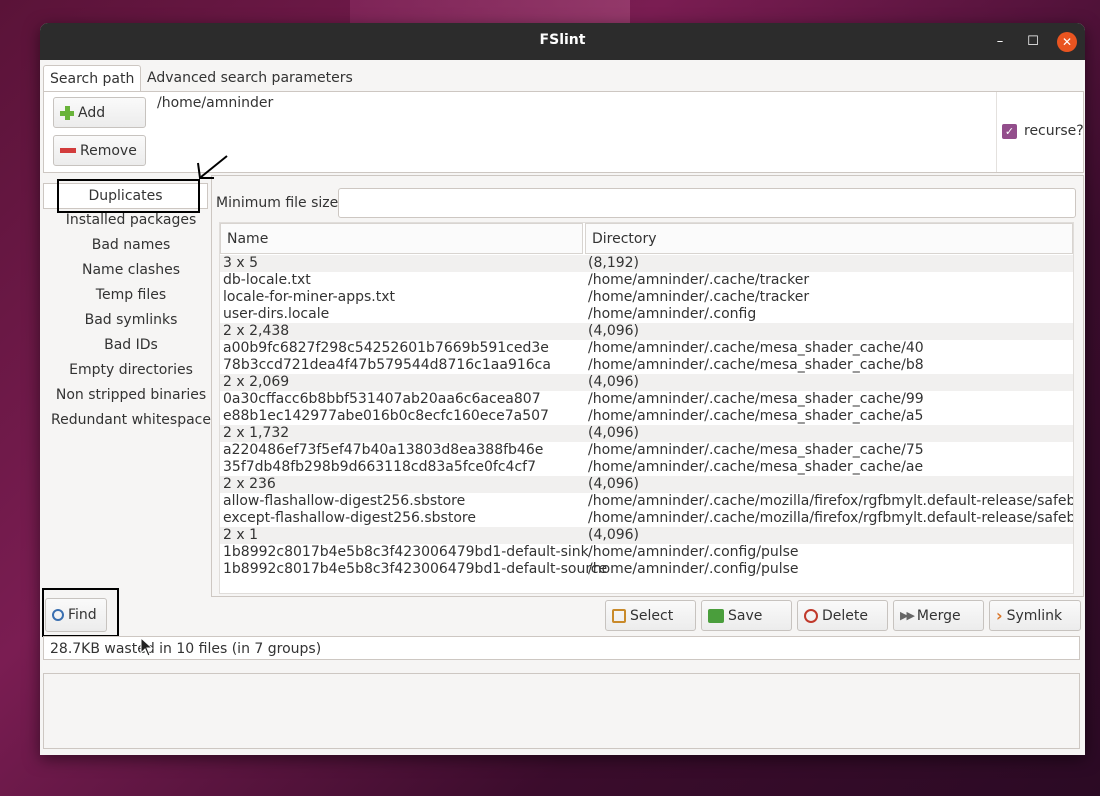 Image resolution: width=1100 pixels, height=796 pixels. What do you see at coordinates (131, 420) in the screenshot?
I see `sidebar-item-redundant-whitespace: Redundant whitespace` at bounding box center [131, 420].